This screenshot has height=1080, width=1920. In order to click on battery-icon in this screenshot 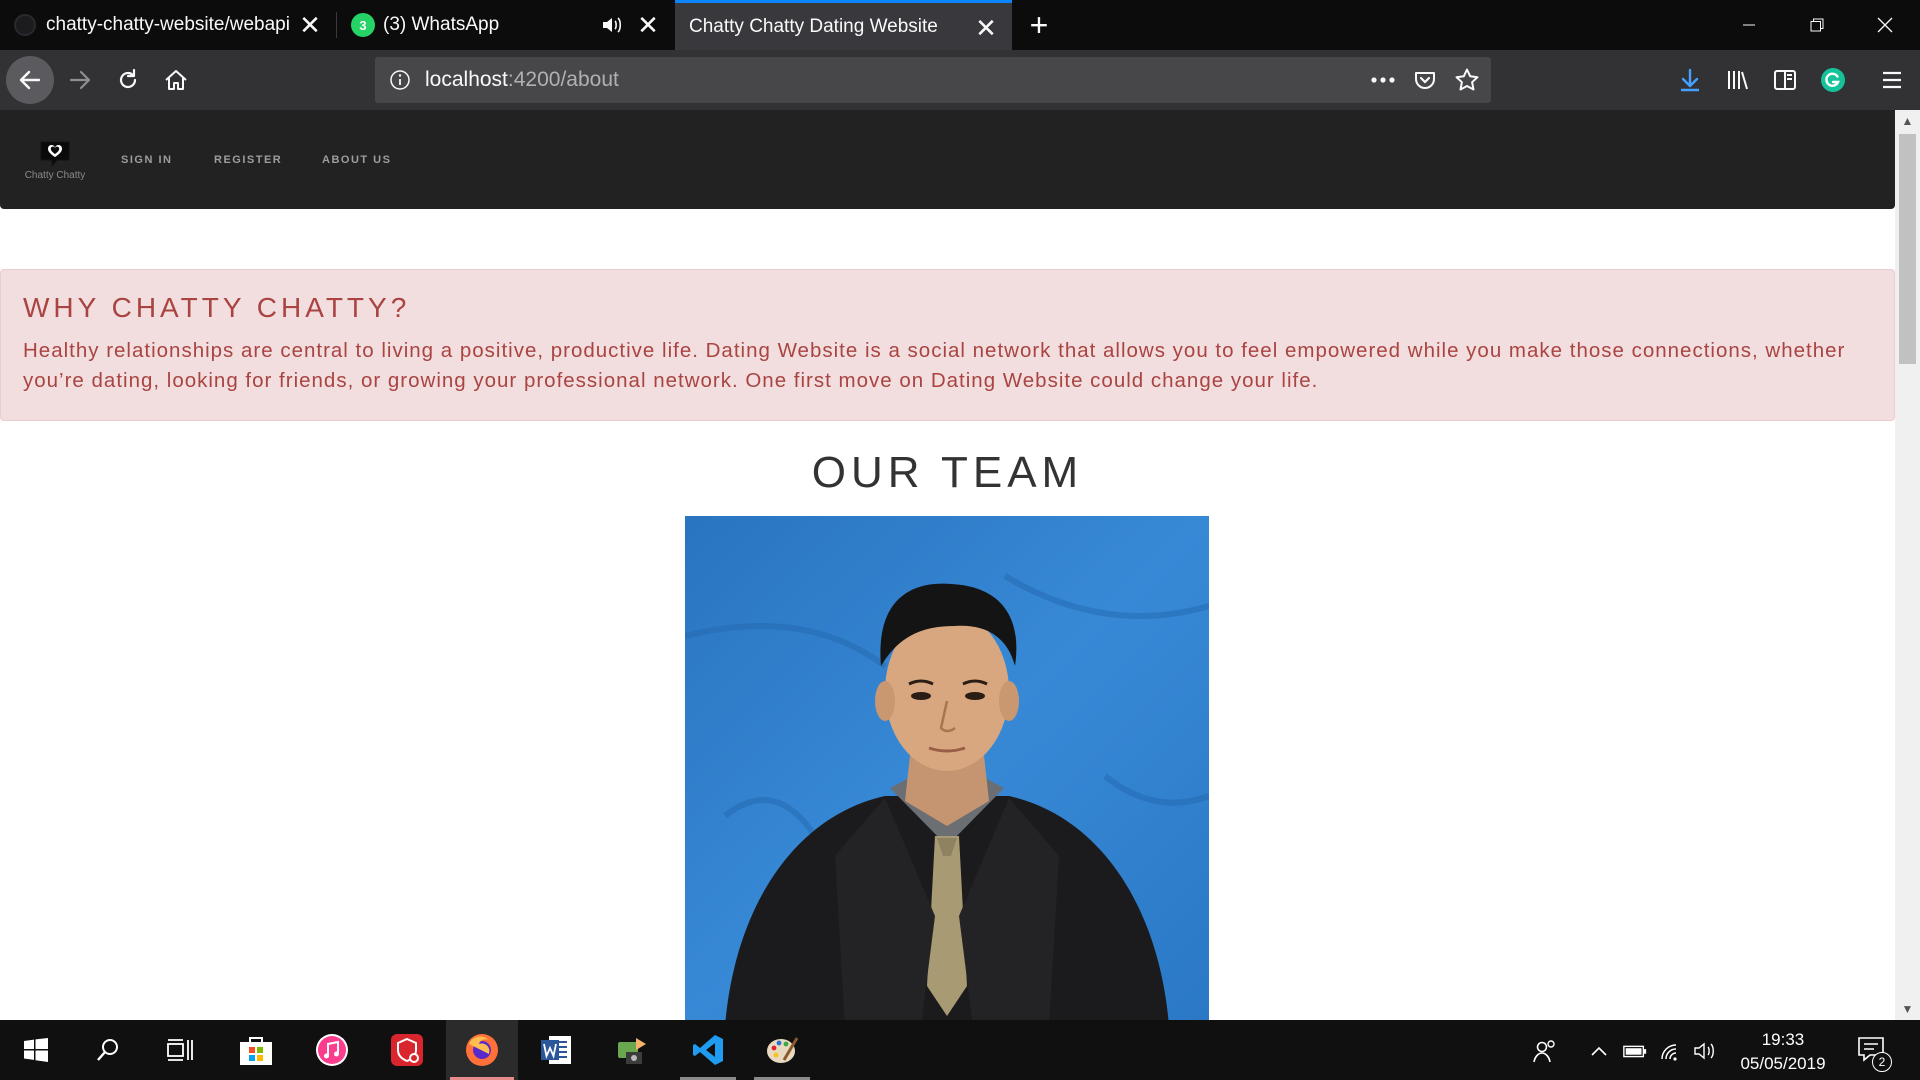, I will do `click(1635, 1051)`.